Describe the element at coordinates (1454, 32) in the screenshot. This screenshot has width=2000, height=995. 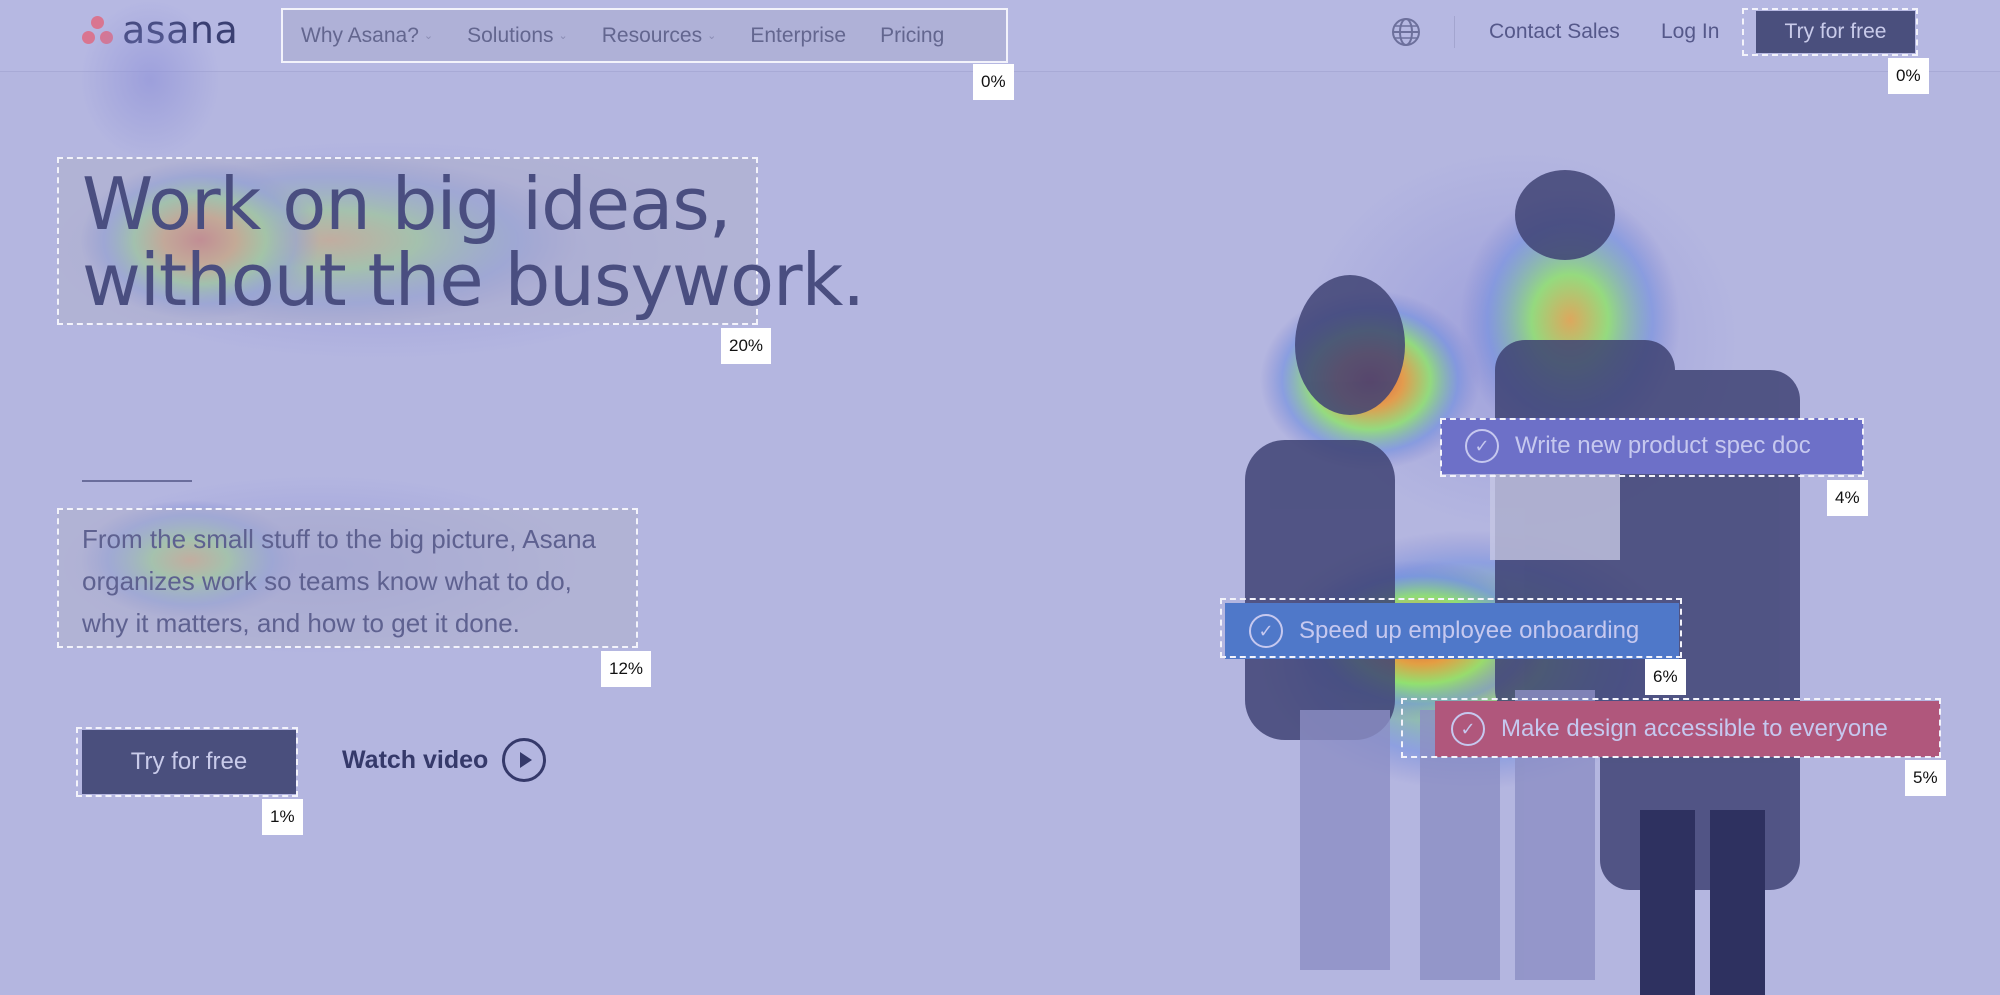
I see `nav-divider` at that location.